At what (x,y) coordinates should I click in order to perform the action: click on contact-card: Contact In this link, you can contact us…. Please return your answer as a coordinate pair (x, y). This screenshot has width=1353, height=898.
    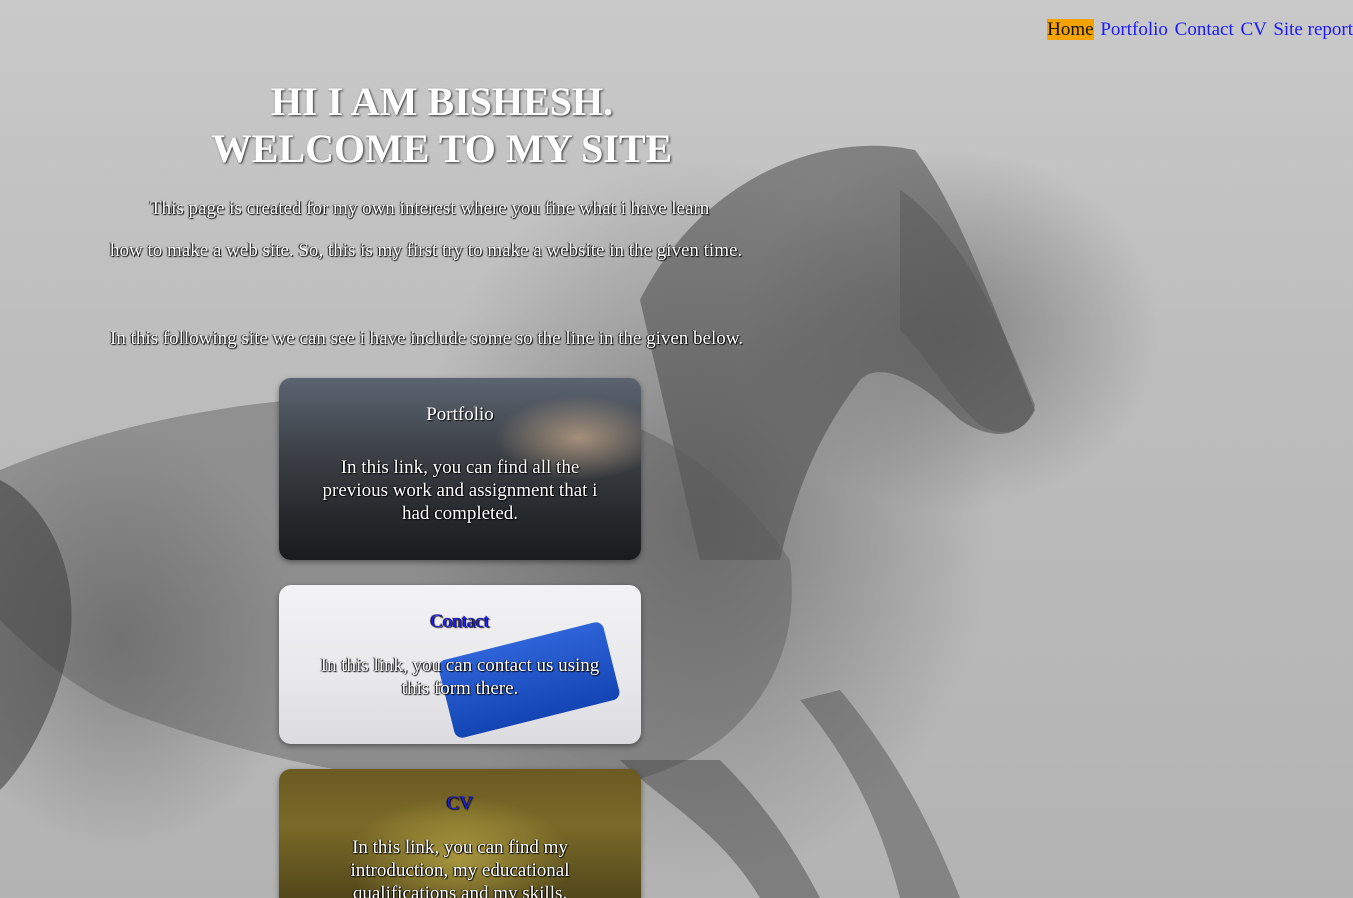
    Looking at the image, I should click on (460, 664).